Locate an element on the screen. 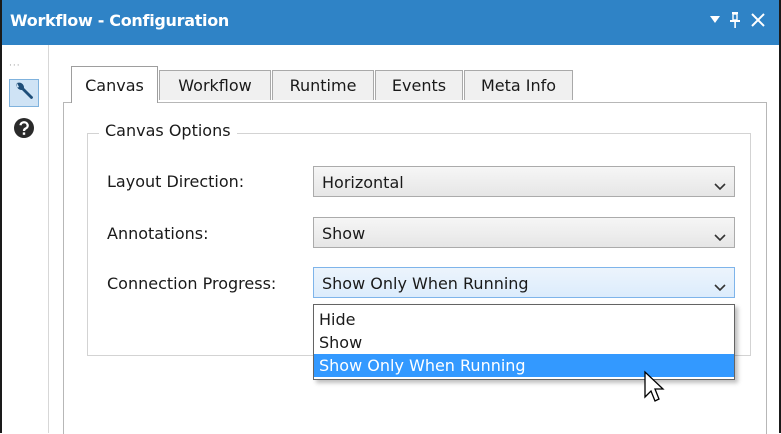  tab-events: Events is located at coordinates (419, 85).